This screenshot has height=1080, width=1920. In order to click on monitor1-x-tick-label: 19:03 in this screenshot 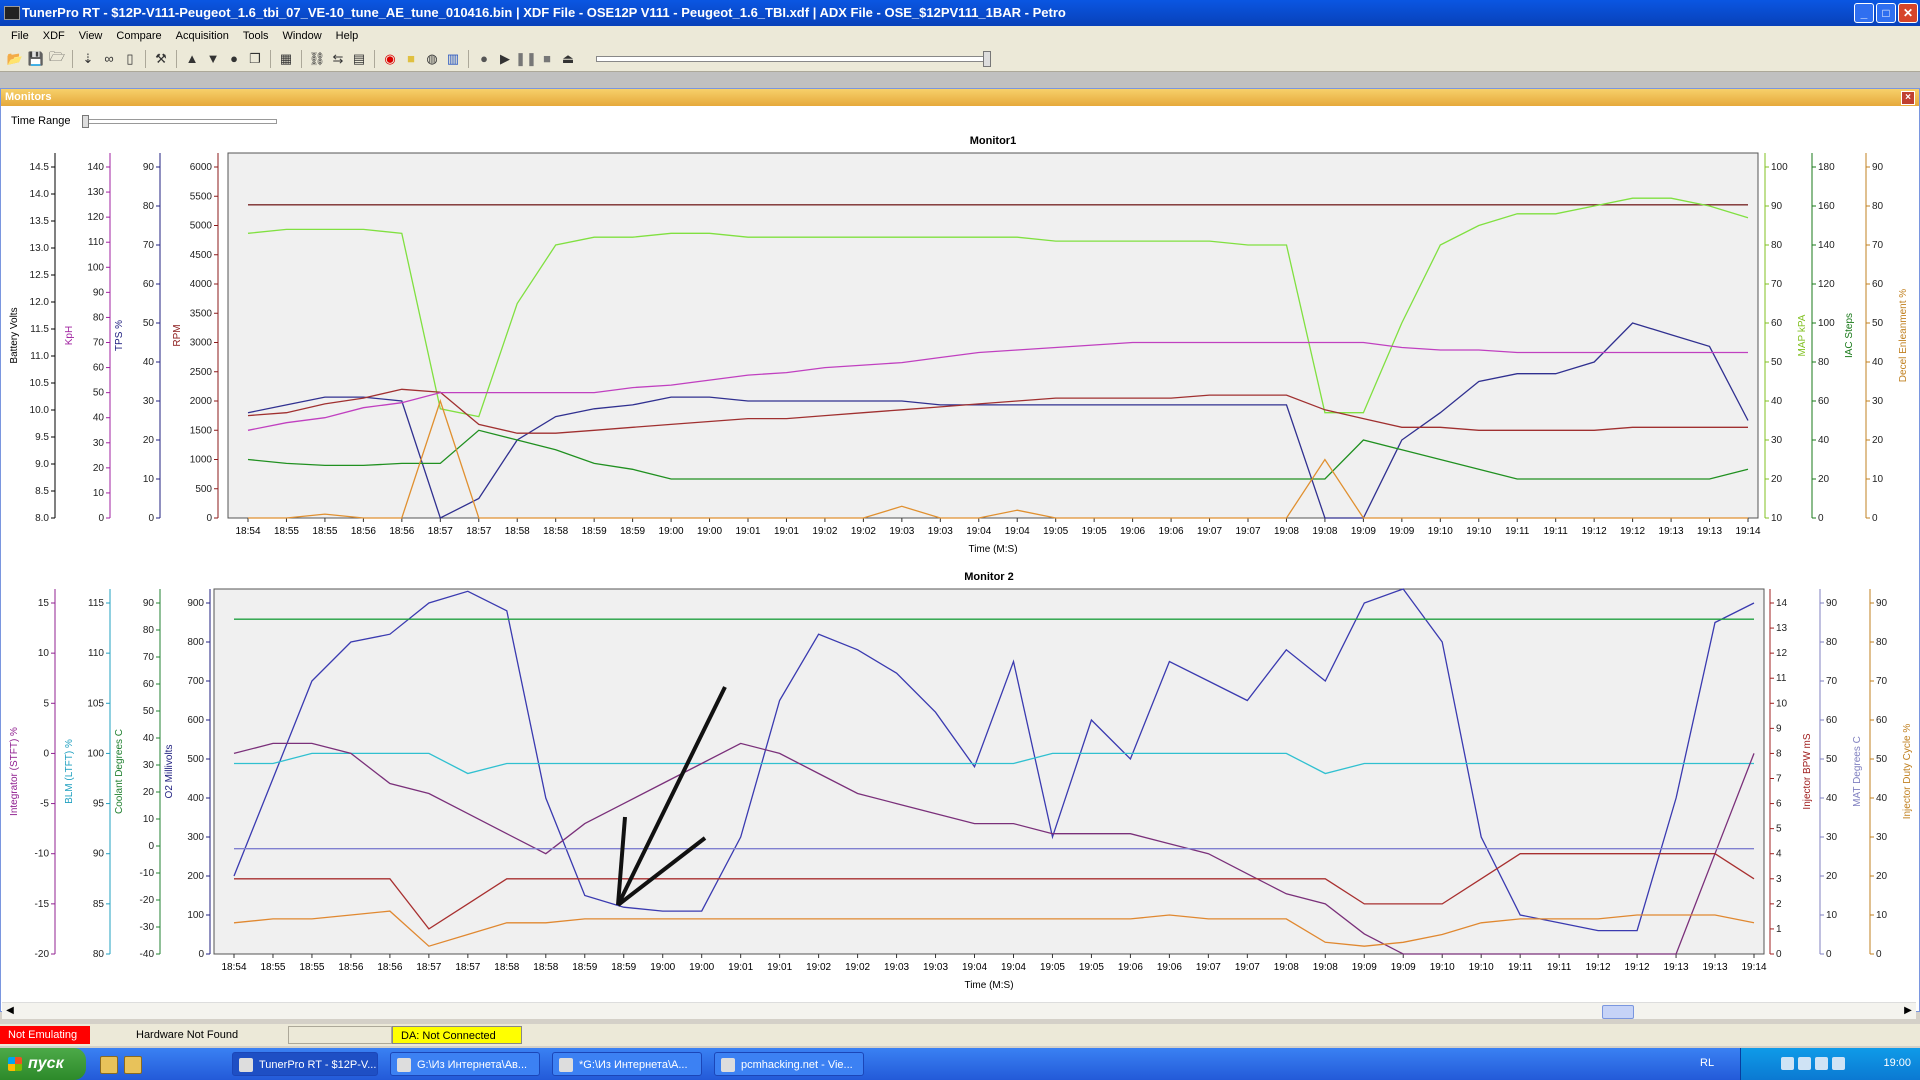, I will do `click(901, 531)`.